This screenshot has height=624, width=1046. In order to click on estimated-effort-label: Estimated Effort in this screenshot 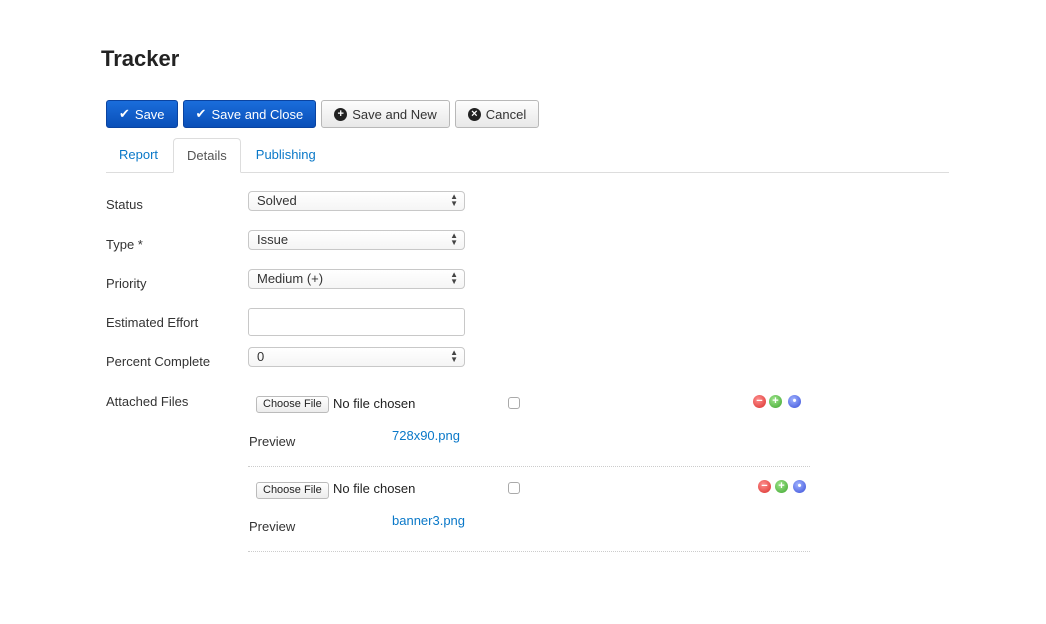, I will do `click(152, 322)`.